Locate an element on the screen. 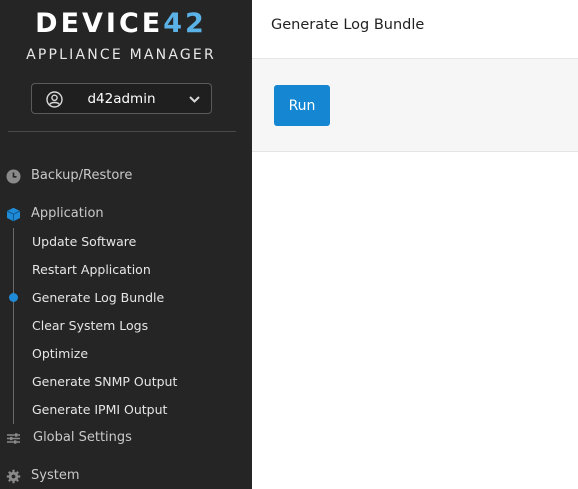 The height and width of the screenshot is (489, 578). sidebar-item-system: System is located at coordinates (126, 476).